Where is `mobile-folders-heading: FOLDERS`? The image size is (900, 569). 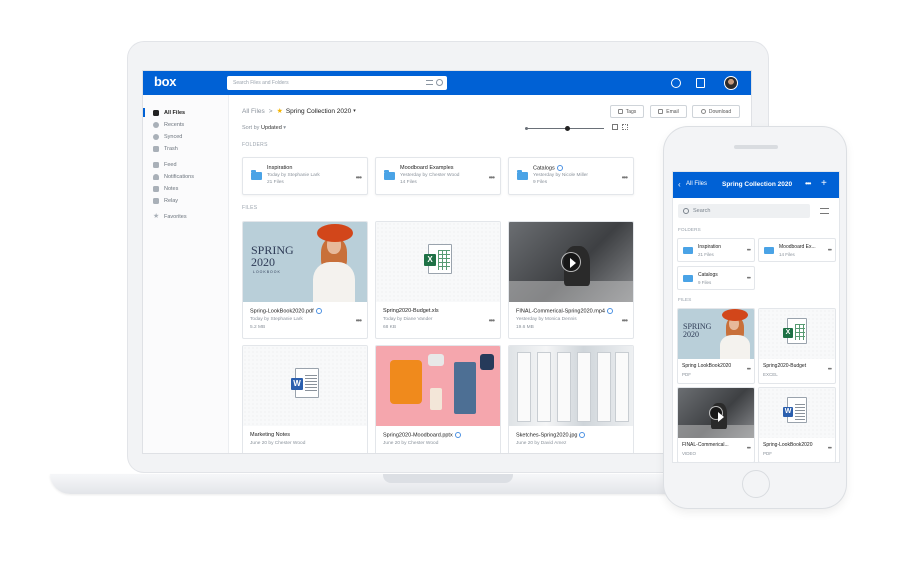
mobile-folders-heading: FOLDERS is located at coordinates (689, 230).